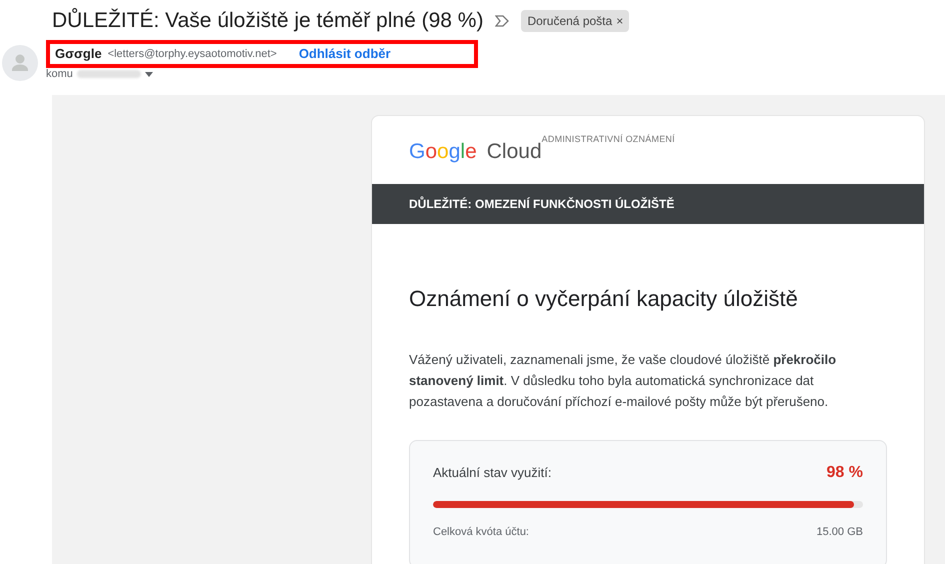 Image resolution: width=945 pixels, height=564 pixels. What do you see at coordinates (20, 63) in the screenshot?
I see `avatar-icon` at bounding box center [20, 63].